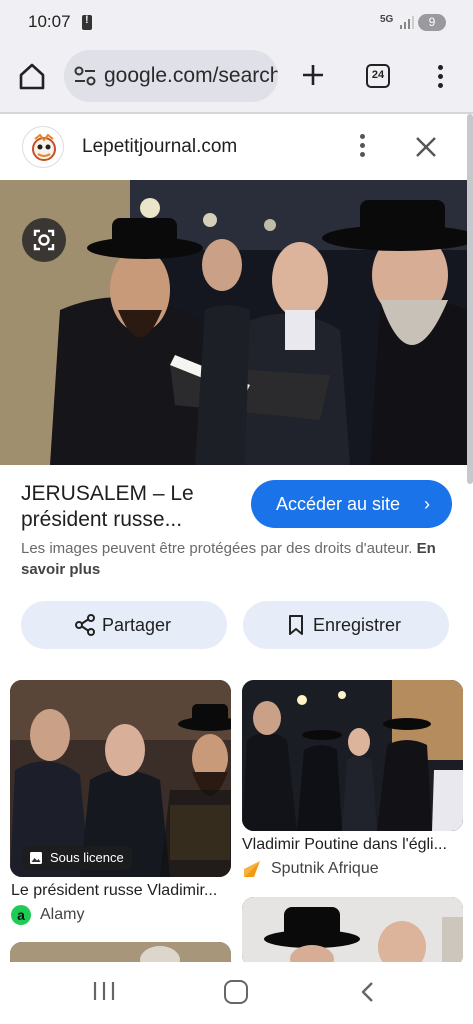 The image size is (473, 1024). I want to click on panel-header: Lepetitjournal.com, so click(236, 147).